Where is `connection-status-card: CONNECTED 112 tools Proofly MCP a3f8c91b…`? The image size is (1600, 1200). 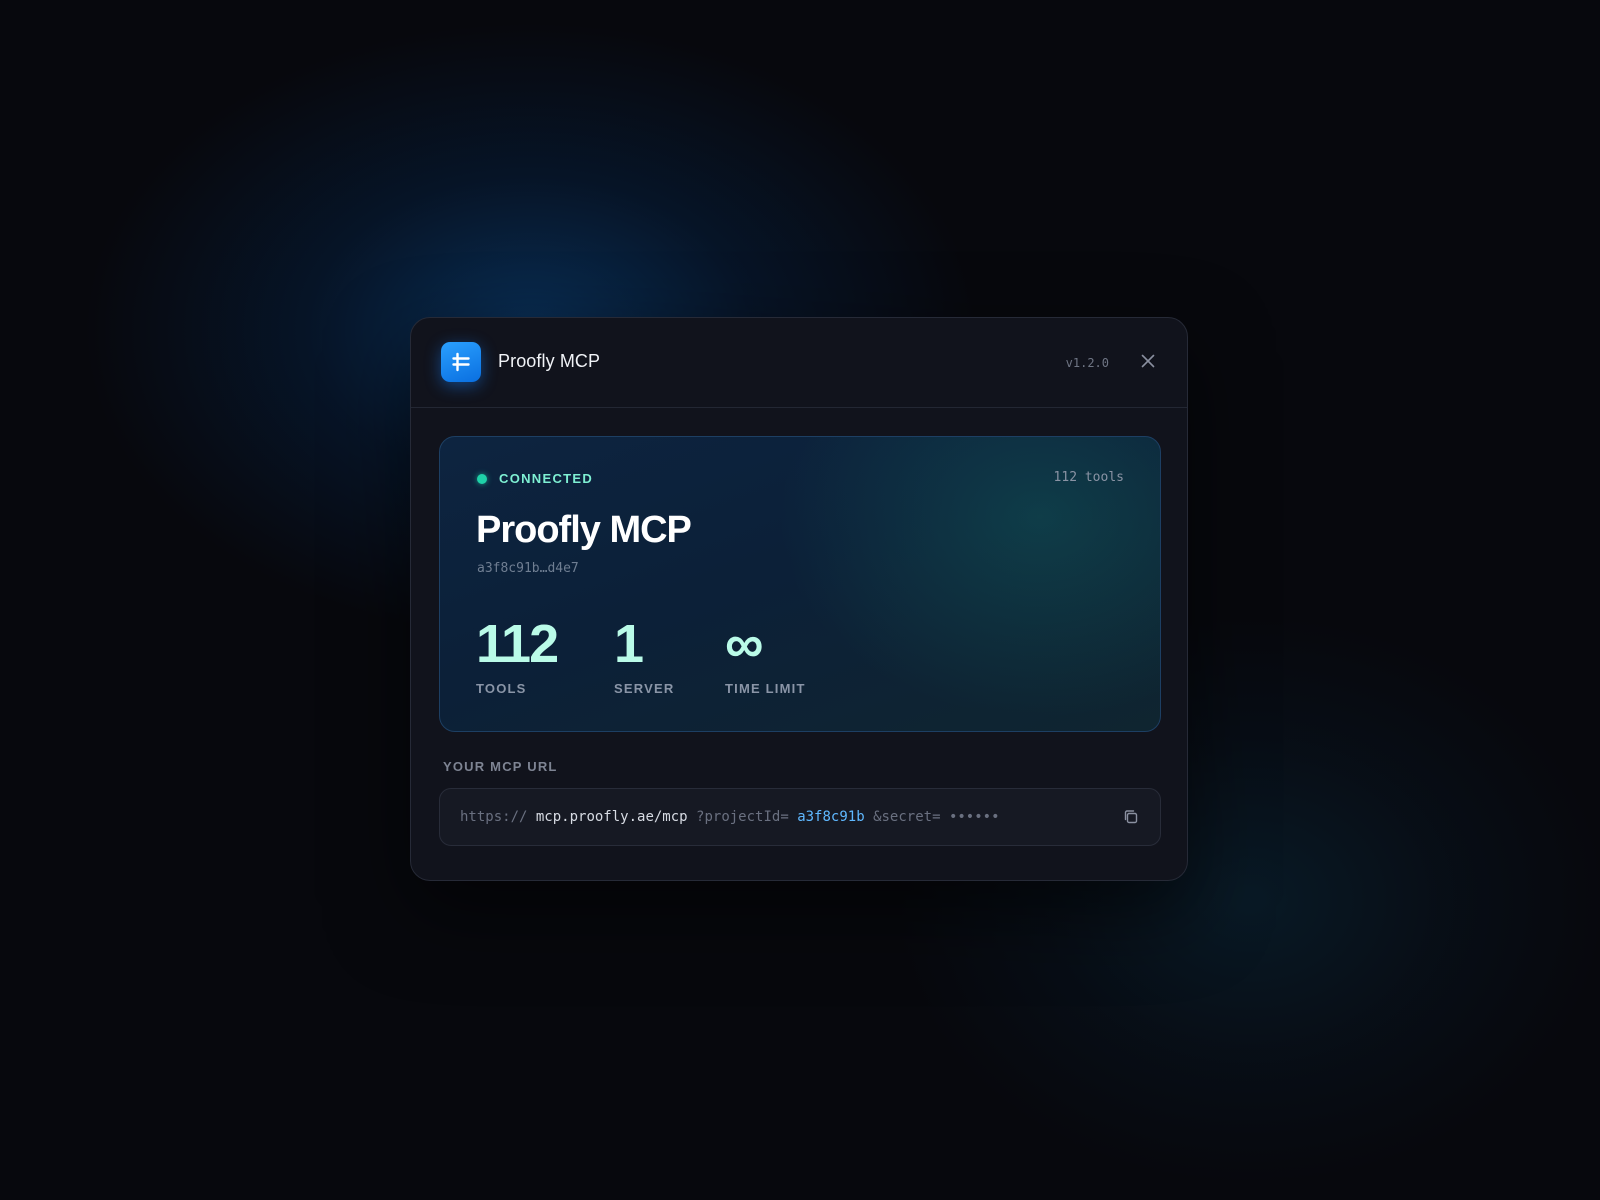
connection-status-card: CONNECTED 112 tools Proofly MCP a3f8c91b… is located at coordinates (800, 584).